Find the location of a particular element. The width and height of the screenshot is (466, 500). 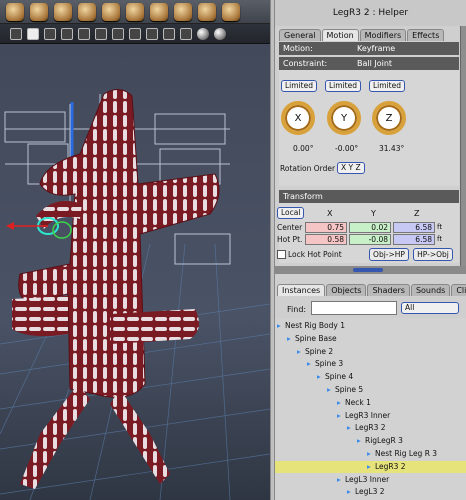

browser-splitter is located at coordinates (370, 270).